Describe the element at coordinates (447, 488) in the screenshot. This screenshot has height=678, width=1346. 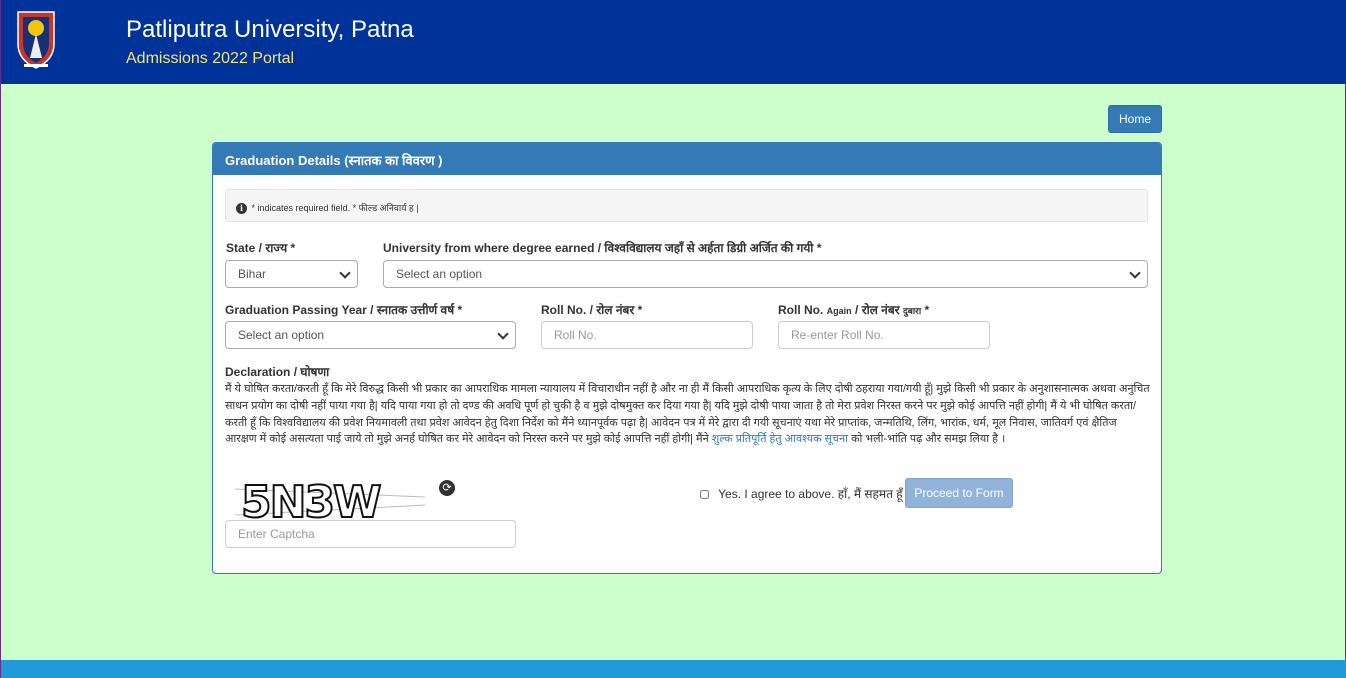
I see `refresh-captcha-icon: ⟳` at that location.